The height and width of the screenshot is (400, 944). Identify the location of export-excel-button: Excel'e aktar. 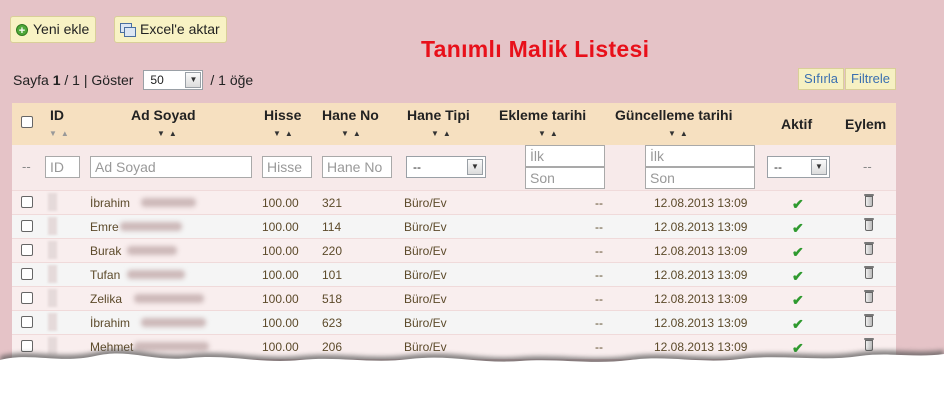
(170, 29).